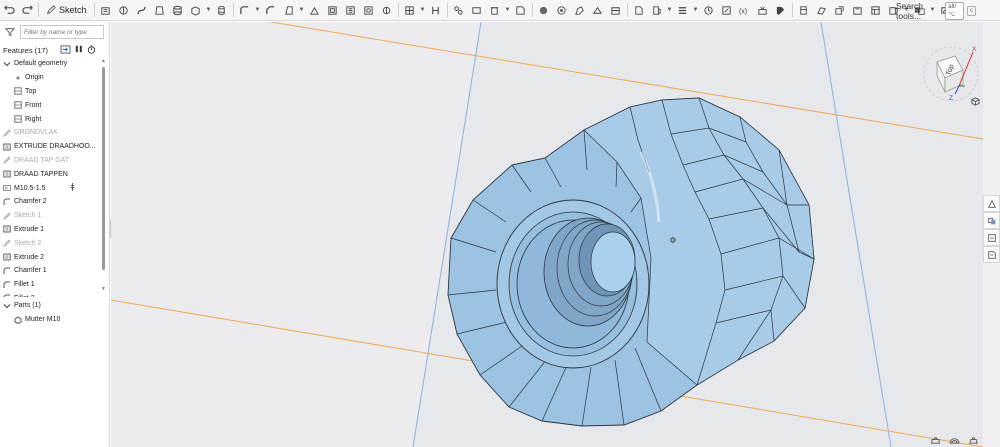 The height and width of the screenshot is (447, 1000). I want to click on shortcut-key: alt/⌥, so click(954, 10).